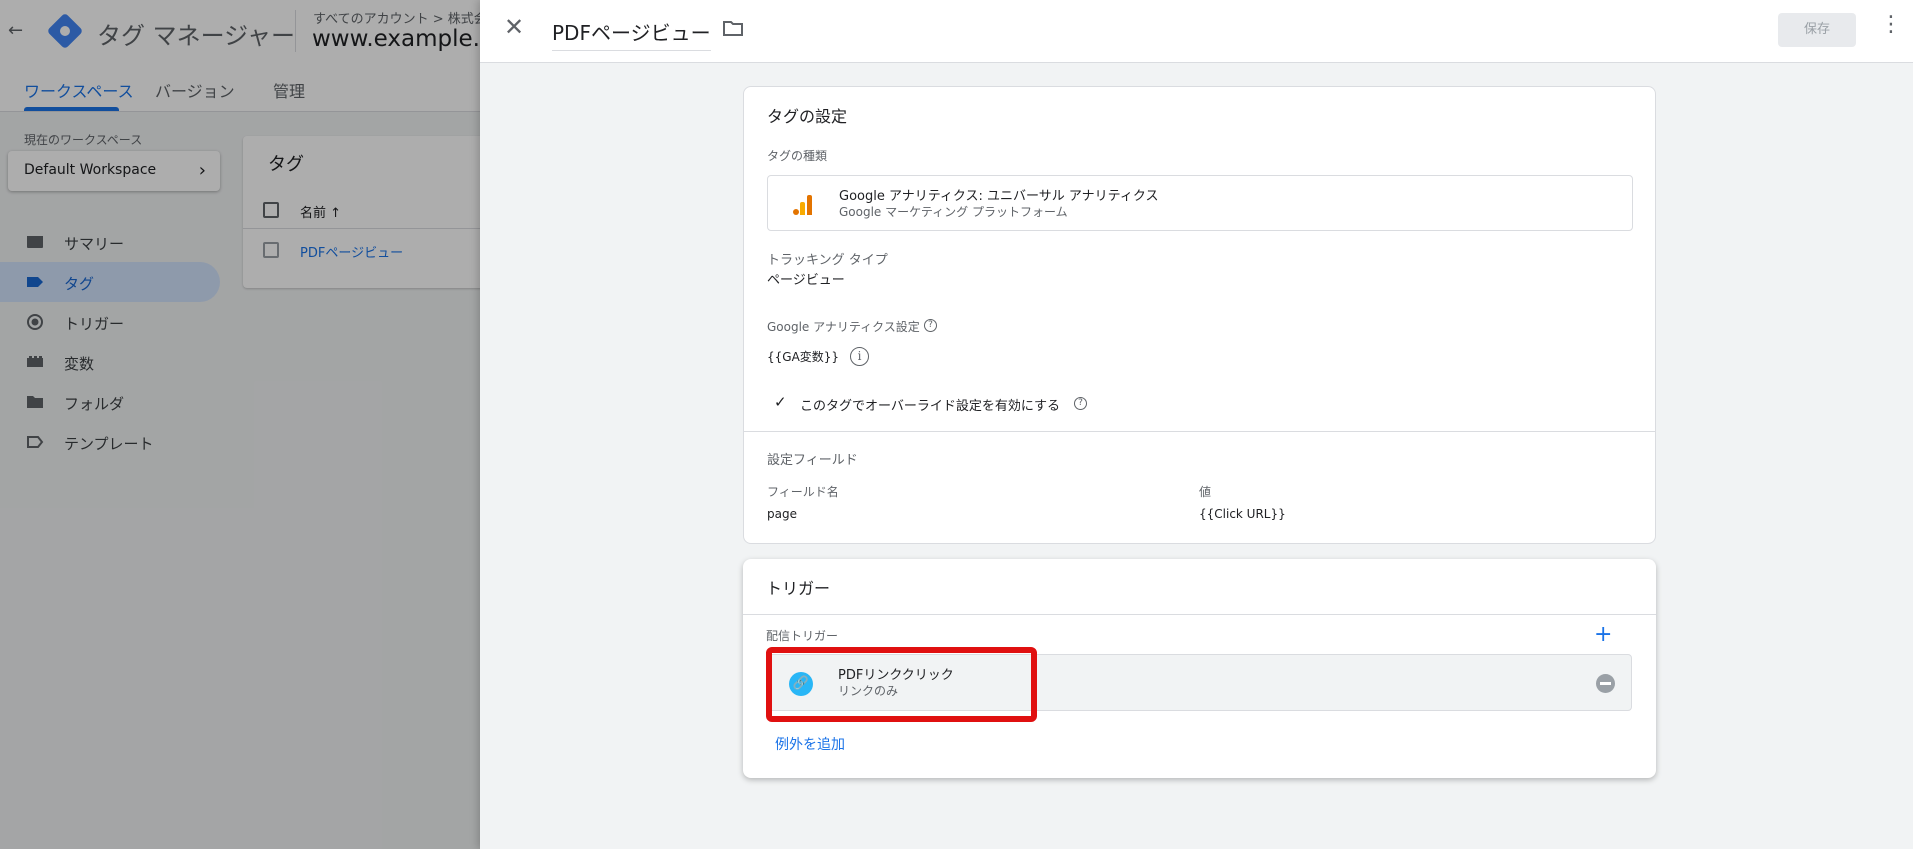 The height and width of the screenshot is (849, 1913). I want to click on field-value-header: 値, so click(1205, 492).